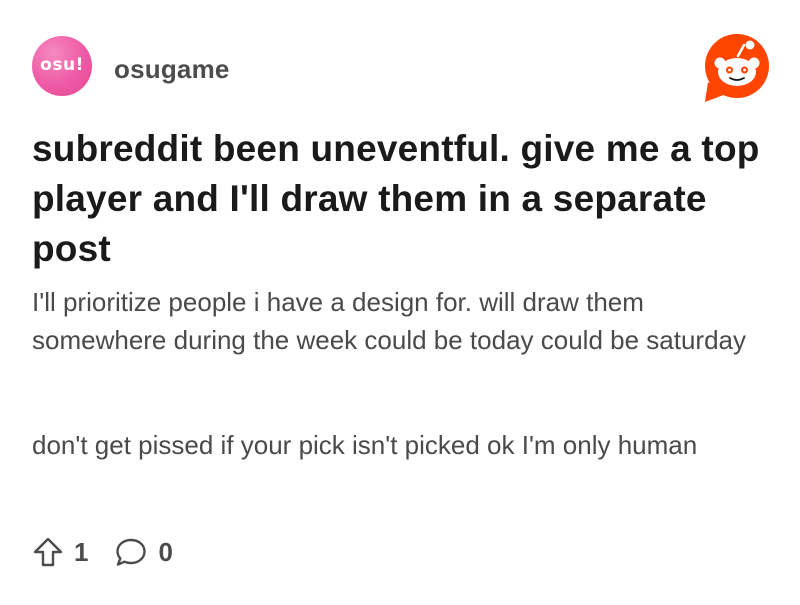 The image size is (800, 605). I want to click on post-actions: 1 0, so click(115, 552).